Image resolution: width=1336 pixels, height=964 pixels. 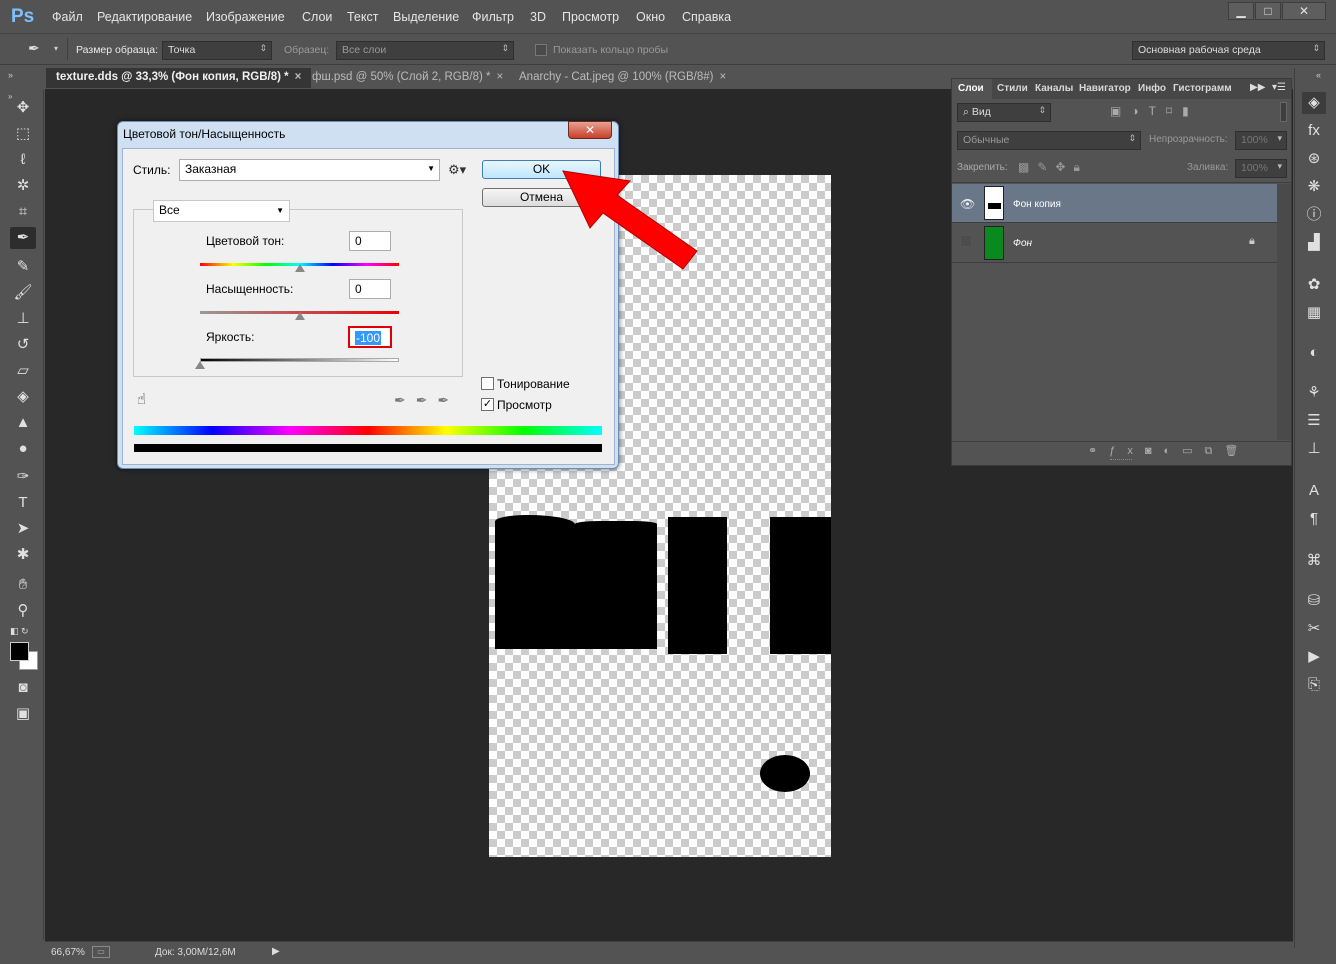 I want to click on color-panel-icon: ✿, so click(x=1314, y=285).